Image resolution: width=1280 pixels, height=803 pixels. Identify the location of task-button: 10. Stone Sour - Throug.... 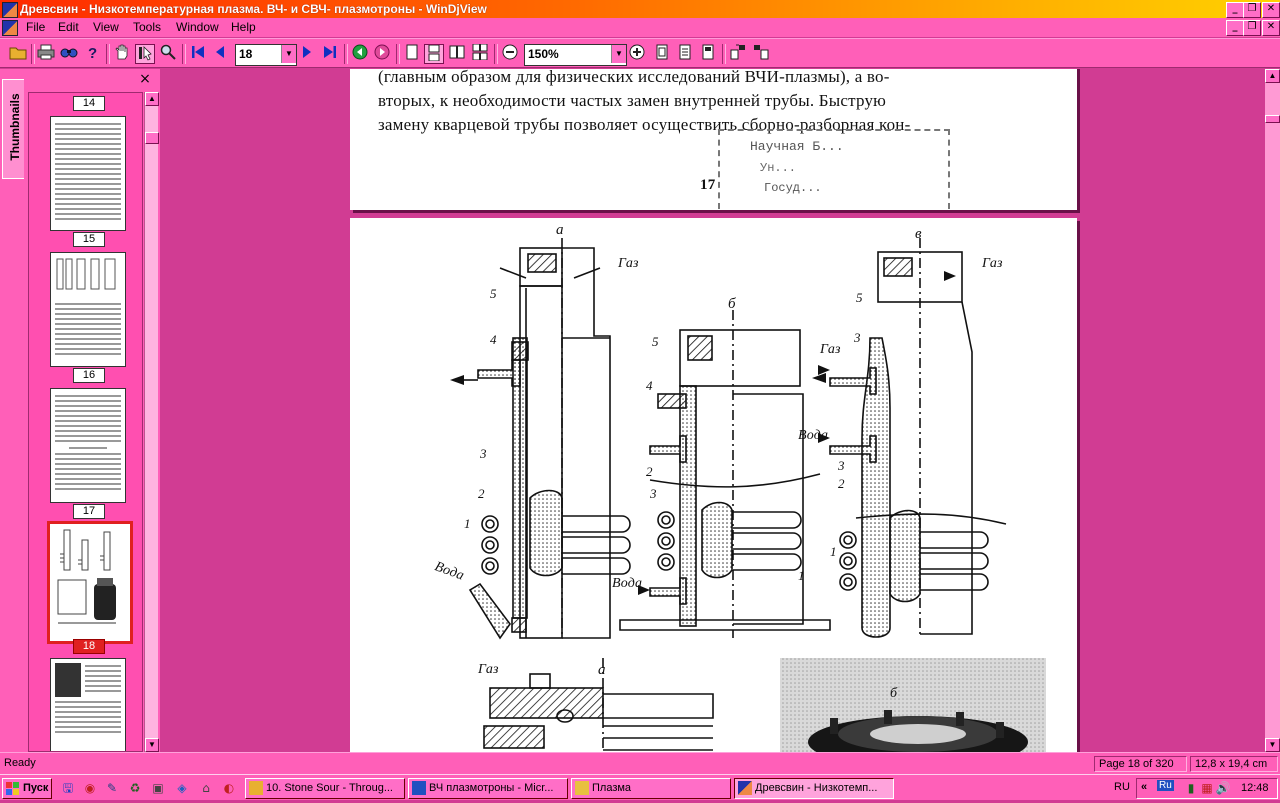
(325, 788).